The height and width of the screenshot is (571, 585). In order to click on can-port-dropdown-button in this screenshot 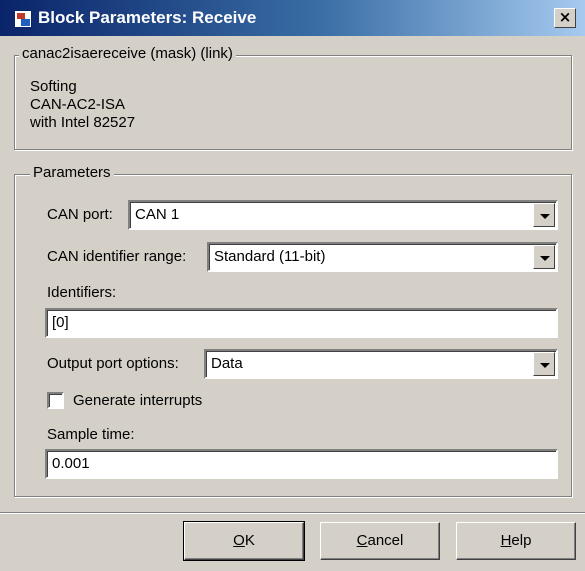, I will do `click(544, 215)`.